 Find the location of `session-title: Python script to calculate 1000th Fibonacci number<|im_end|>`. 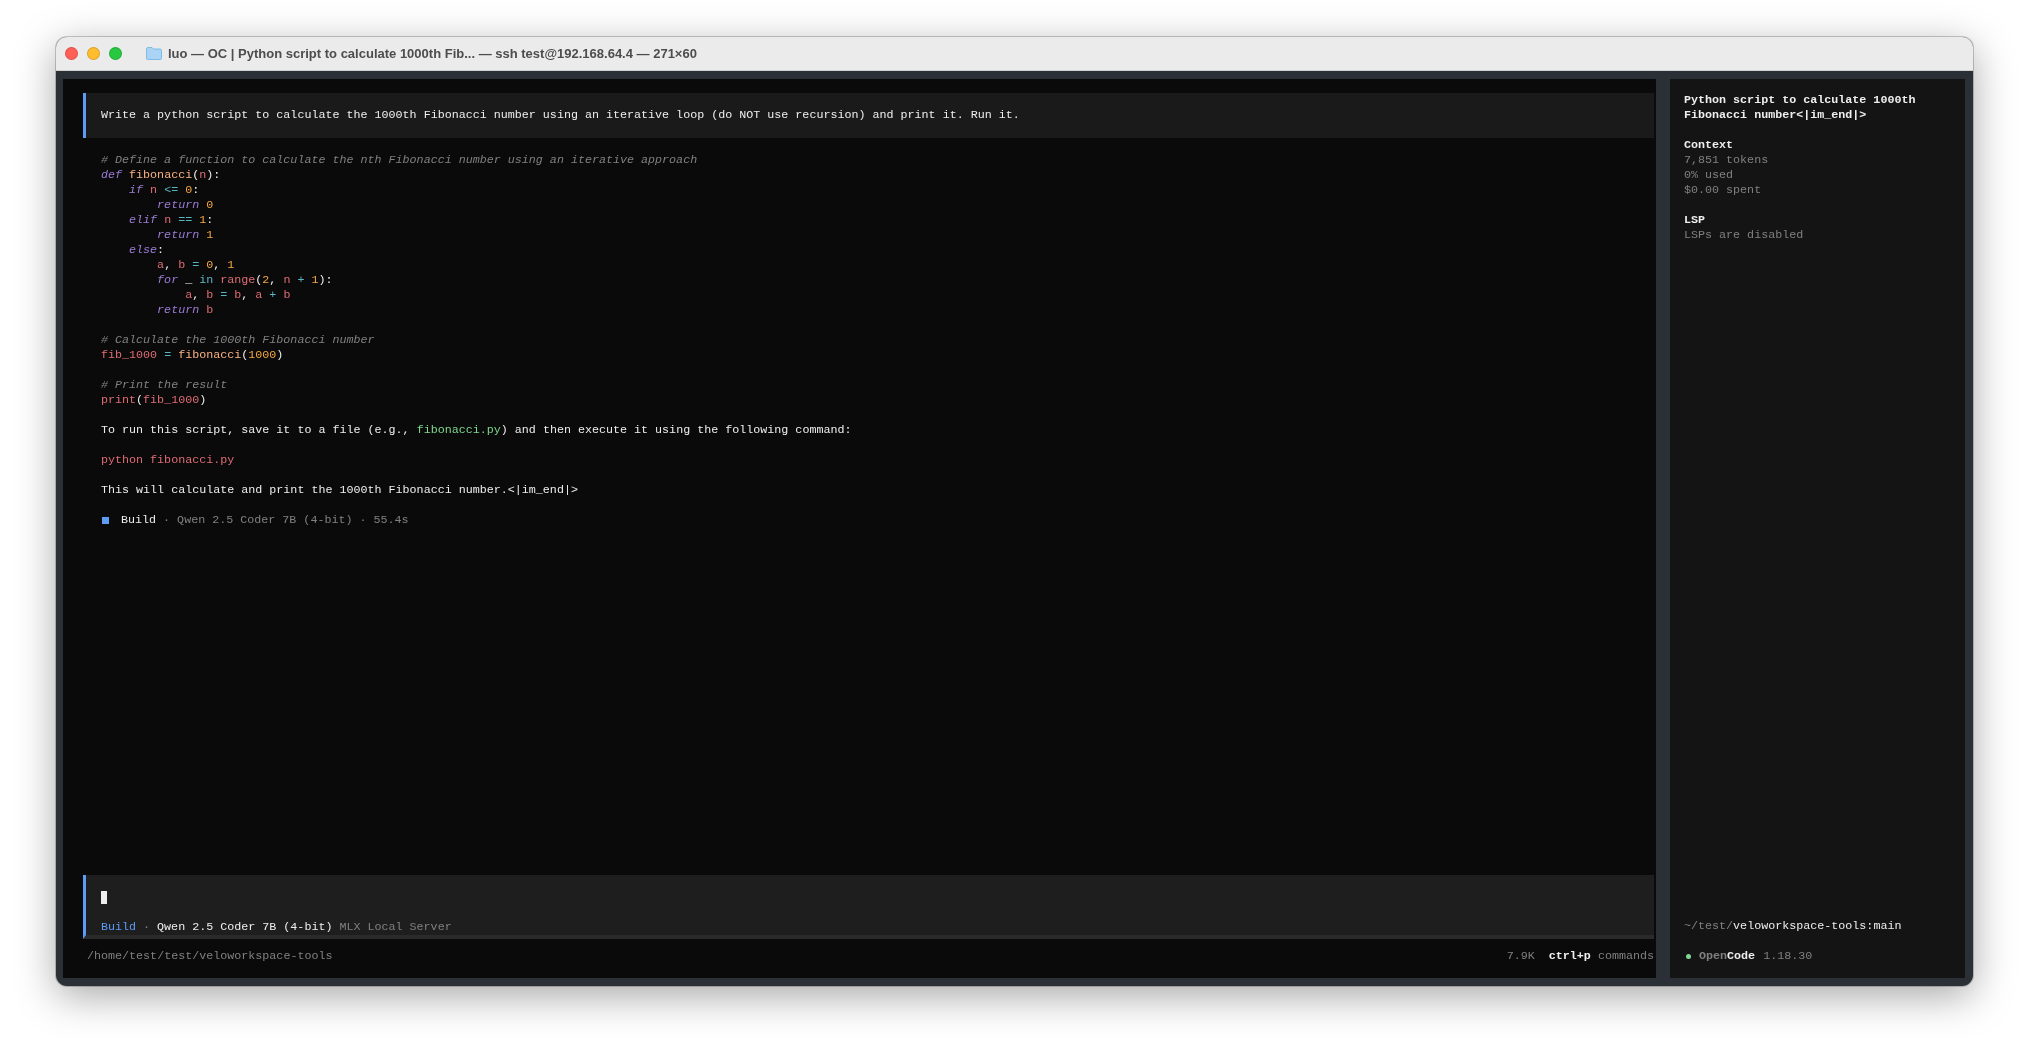

session-title: Python script to calculate 1000th Fibonacci number<|im_end|> is located at coordinates (1800, 108).